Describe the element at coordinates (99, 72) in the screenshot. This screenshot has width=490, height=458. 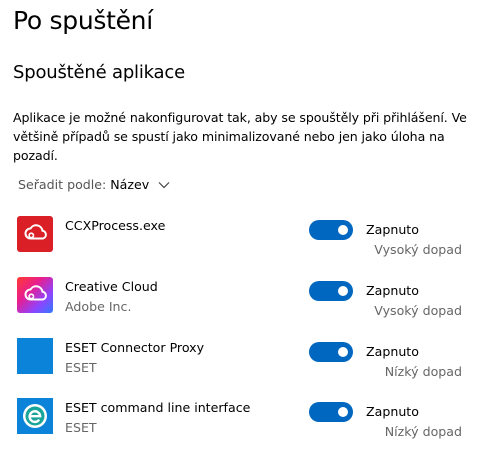
I see `section-title: Spouštěné aplikace` at that location.